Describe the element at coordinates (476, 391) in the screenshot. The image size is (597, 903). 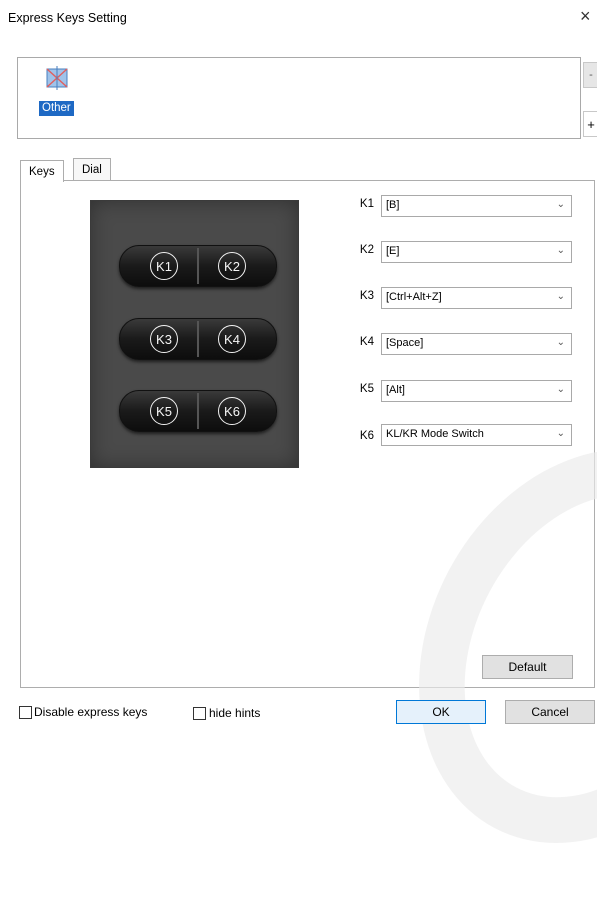
I see `k5-select: [Alt] ⌄` at that location.